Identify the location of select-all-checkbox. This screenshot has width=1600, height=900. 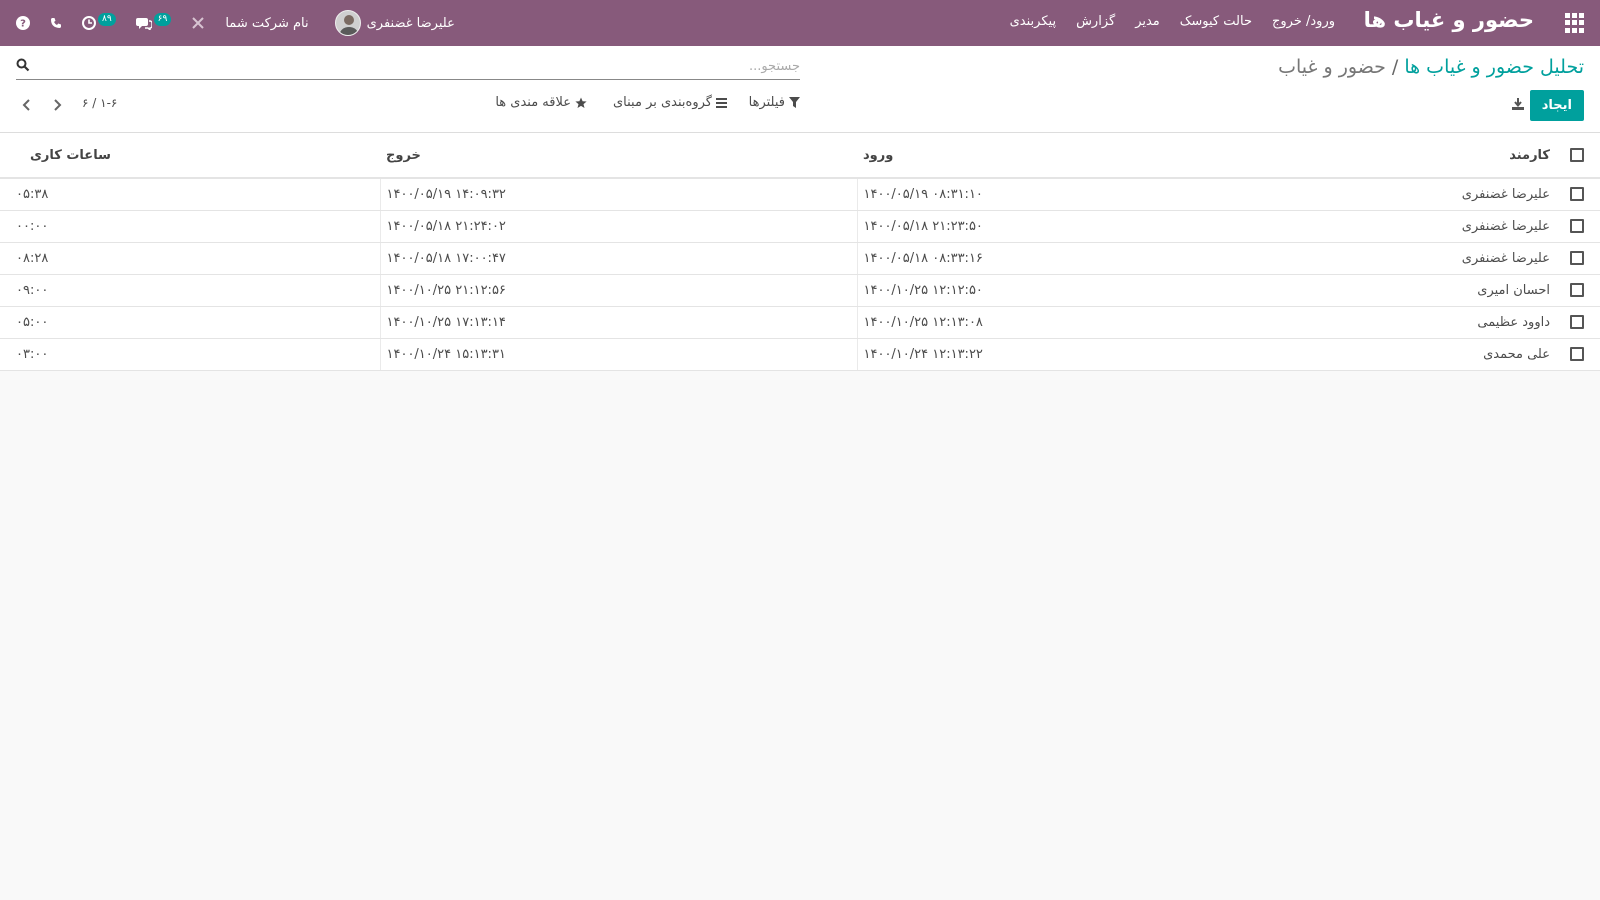
(1577, 155).